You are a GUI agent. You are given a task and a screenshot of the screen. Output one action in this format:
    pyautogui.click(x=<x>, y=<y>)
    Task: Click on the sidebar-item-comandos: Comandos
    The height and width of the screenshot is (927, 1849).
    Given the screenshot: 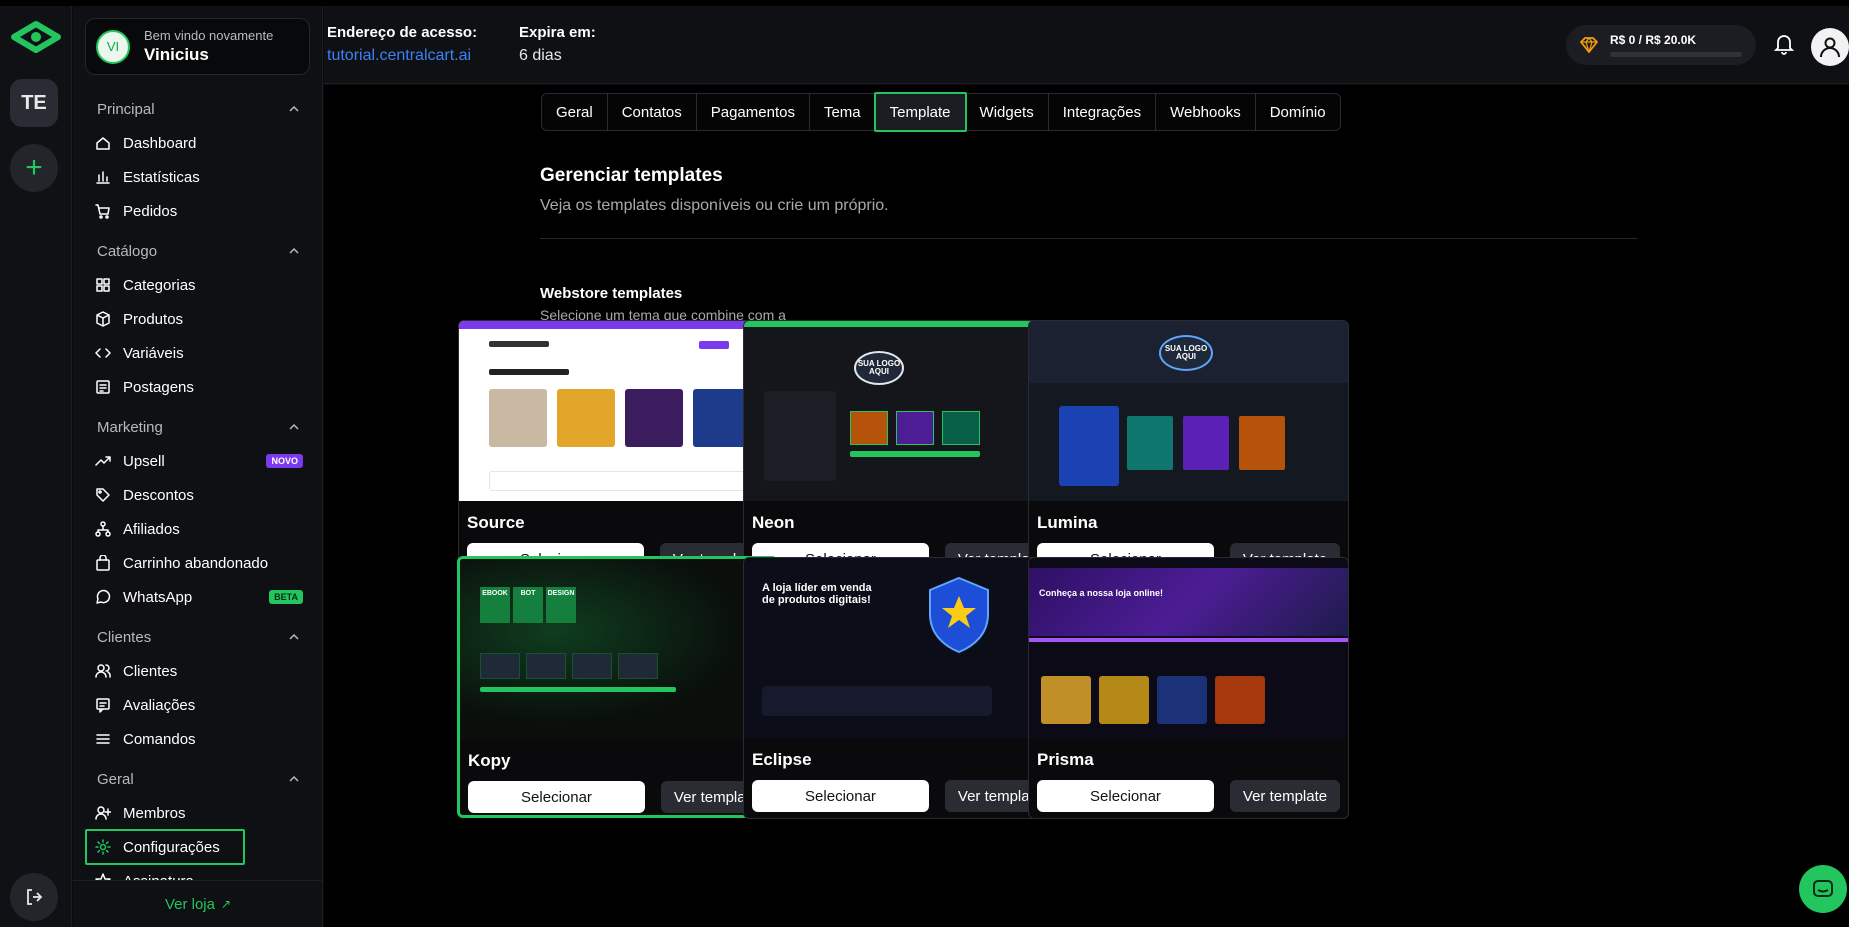 What is the action you would take?
    pyautogui.click(x=198, y=739)
    